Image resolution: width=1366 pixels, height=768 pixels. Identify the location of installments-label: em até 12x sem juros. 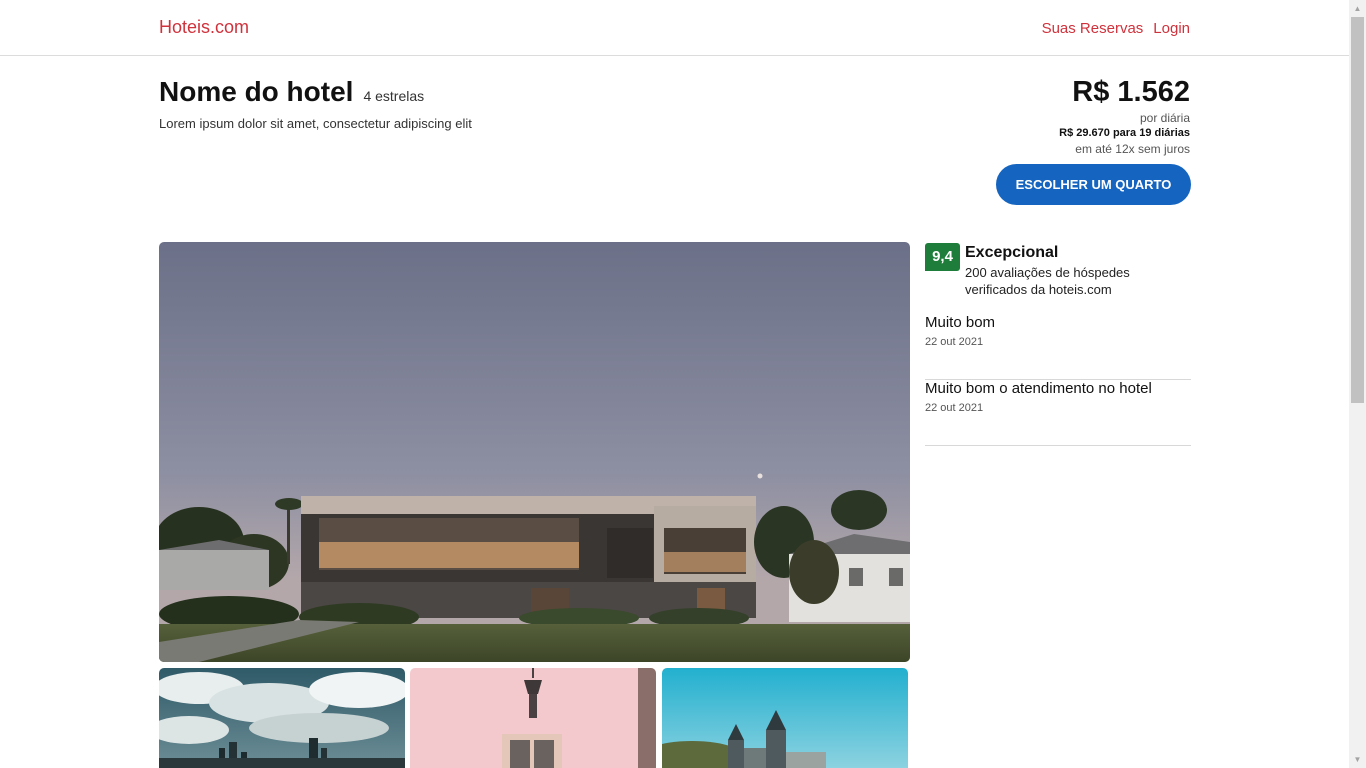
(1132, 149).